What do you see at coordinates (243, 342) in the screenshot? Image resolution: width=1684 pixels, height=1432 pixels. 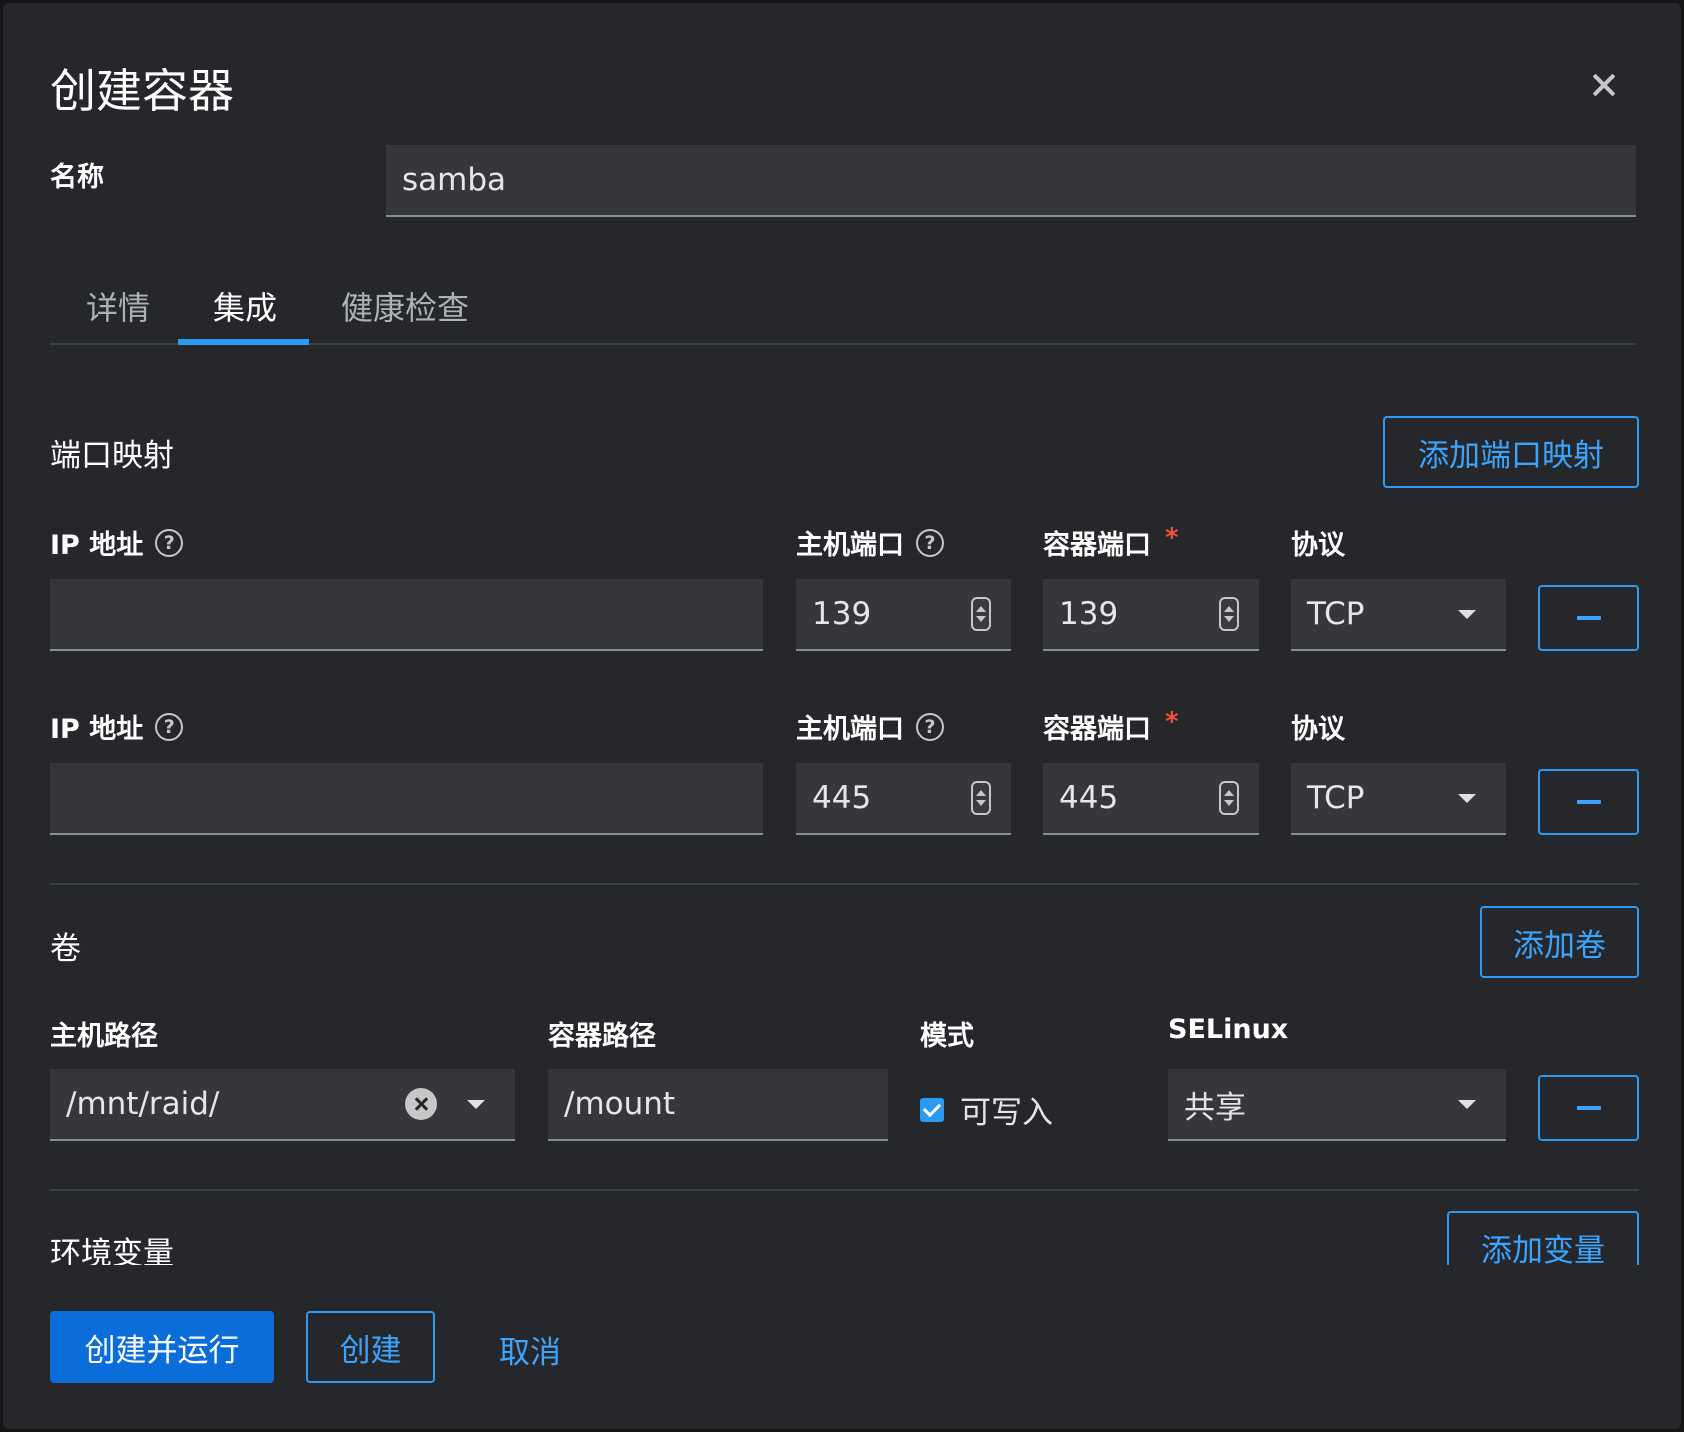 I see `active-tab-indicator` at bounding box center [243, 342].